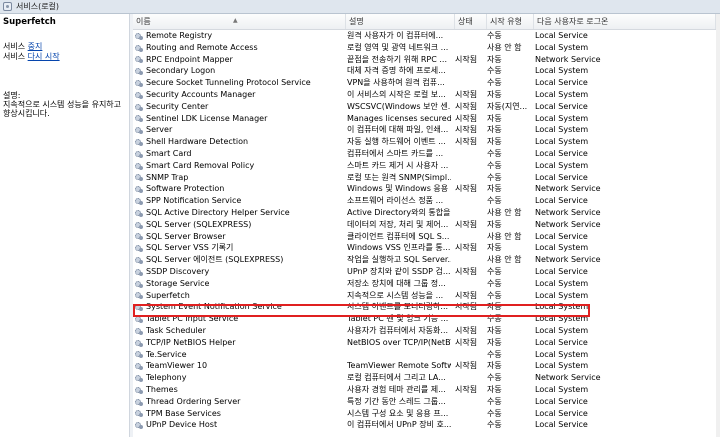  What do you see at coordinates (64, 104) in the screenshot?
I see `service-description: 설명: 지속적으로 시스템 성능을 유지하고 향상시킵니다.` at bounding box center [64, 104].